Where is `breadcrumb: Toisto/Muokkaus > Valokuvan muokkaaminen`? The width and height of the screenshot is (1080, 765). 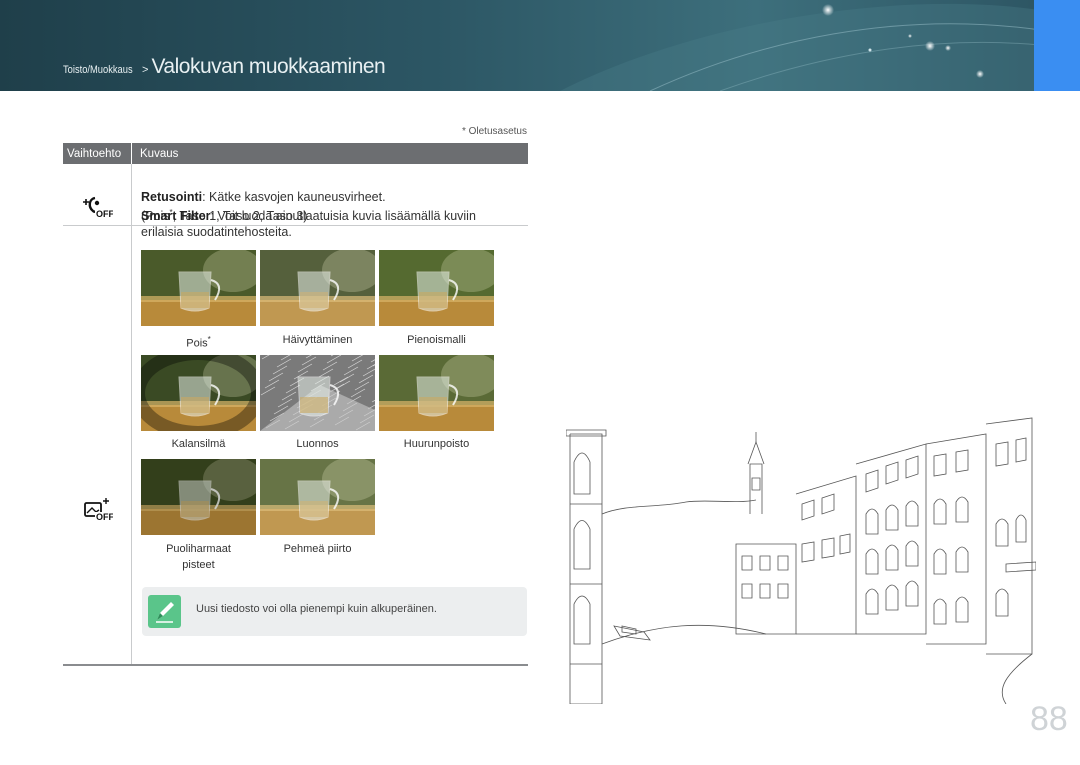
breadcrumb: Toisto/Muokkaus > Valokuvan muokkaaminen is located at coordinates (224, 67).